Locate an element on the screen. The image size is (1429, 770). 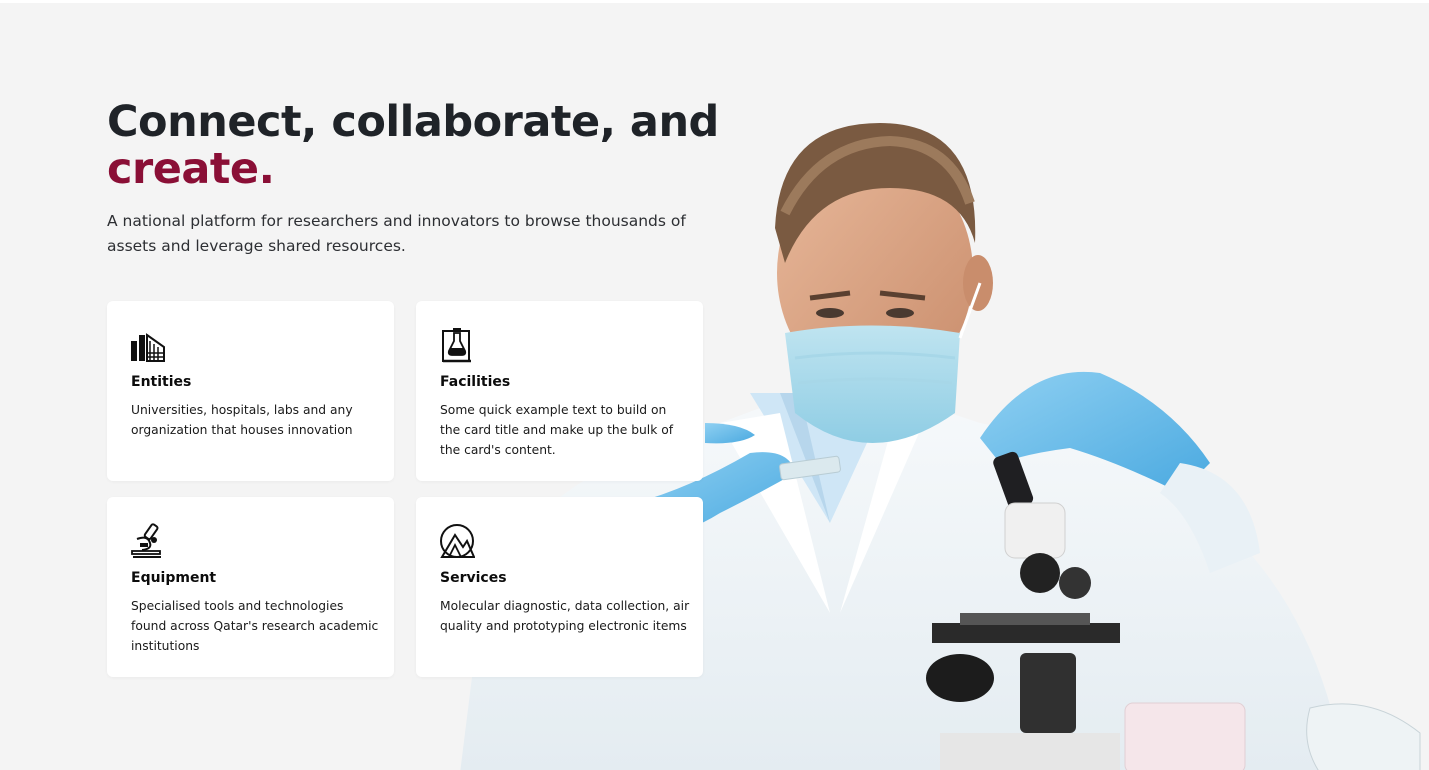
headline-accent: create. is located at coordinates (191, 169).